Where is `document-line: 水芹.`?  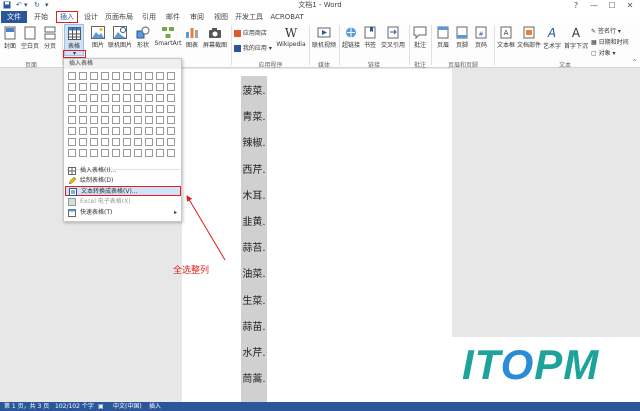
document-line: 水芹. is located at coordinates (254, 351).